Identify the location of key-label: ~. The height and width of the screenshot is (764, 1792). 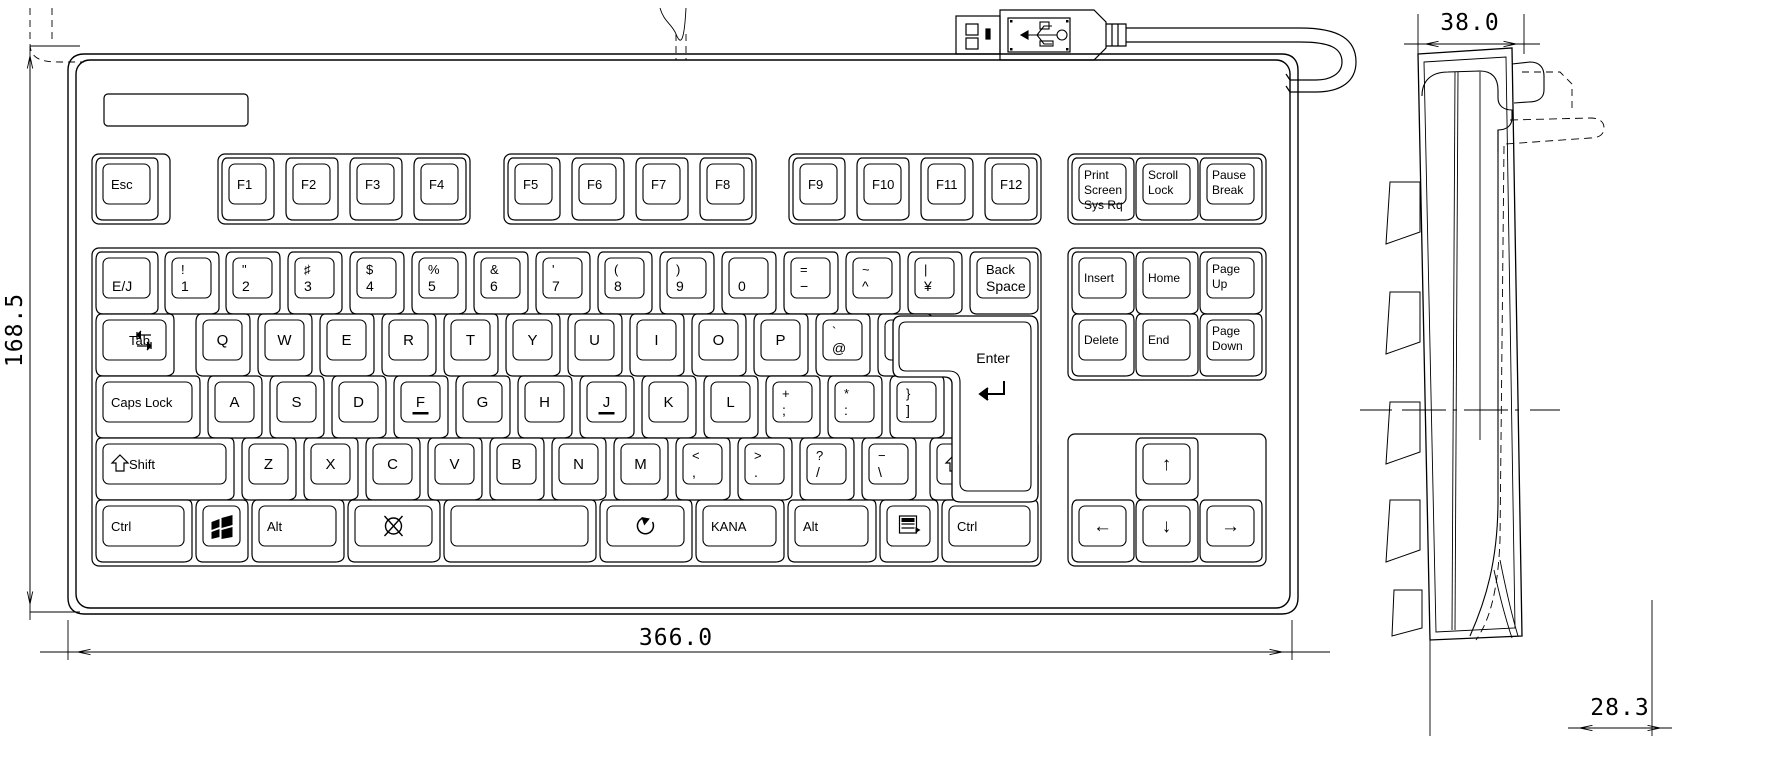
(866, 269).